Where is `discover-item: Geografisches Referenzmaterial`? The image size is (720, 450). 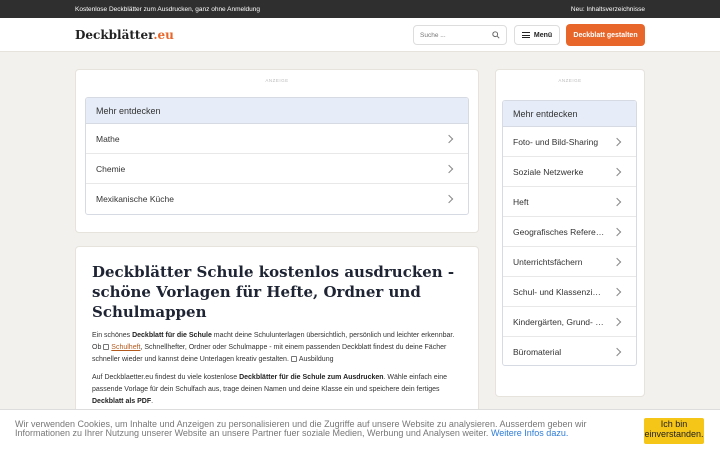 discover-item: Geografisches Referenzmaterial is located at coordinates (569, 232).